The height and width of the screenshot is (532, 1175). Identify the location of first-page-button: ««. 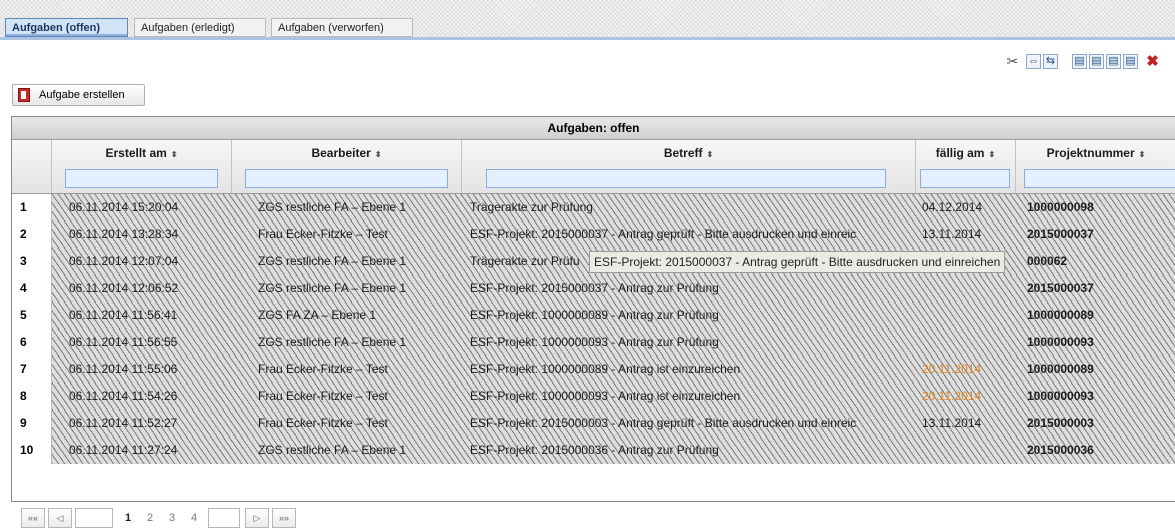
(33, 518).